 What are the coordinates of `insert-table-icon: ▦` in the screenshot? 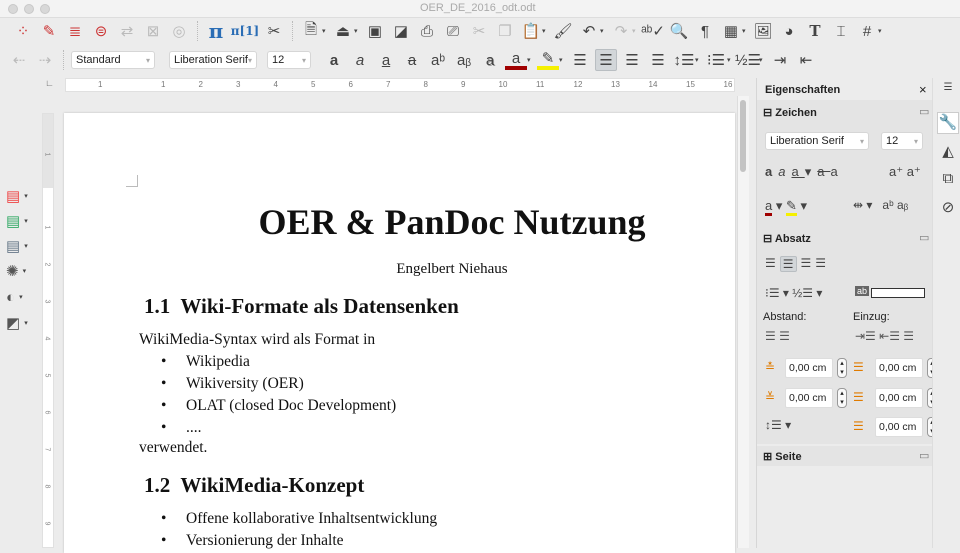 It's located at (731, 31).